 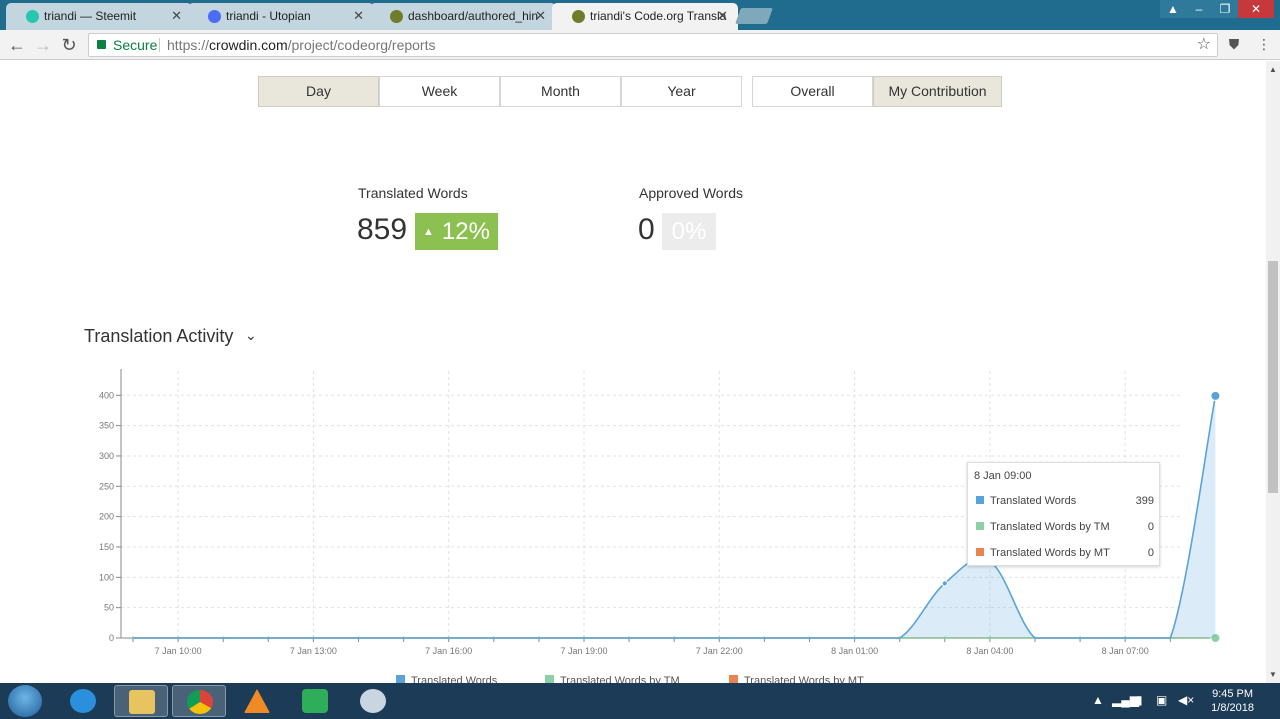 What do you see at coordinates (1065, 553) in the screenshot?
I see `tooltip-row-mt: Translated Words by MT 0` at bounding box center [1065, 553].